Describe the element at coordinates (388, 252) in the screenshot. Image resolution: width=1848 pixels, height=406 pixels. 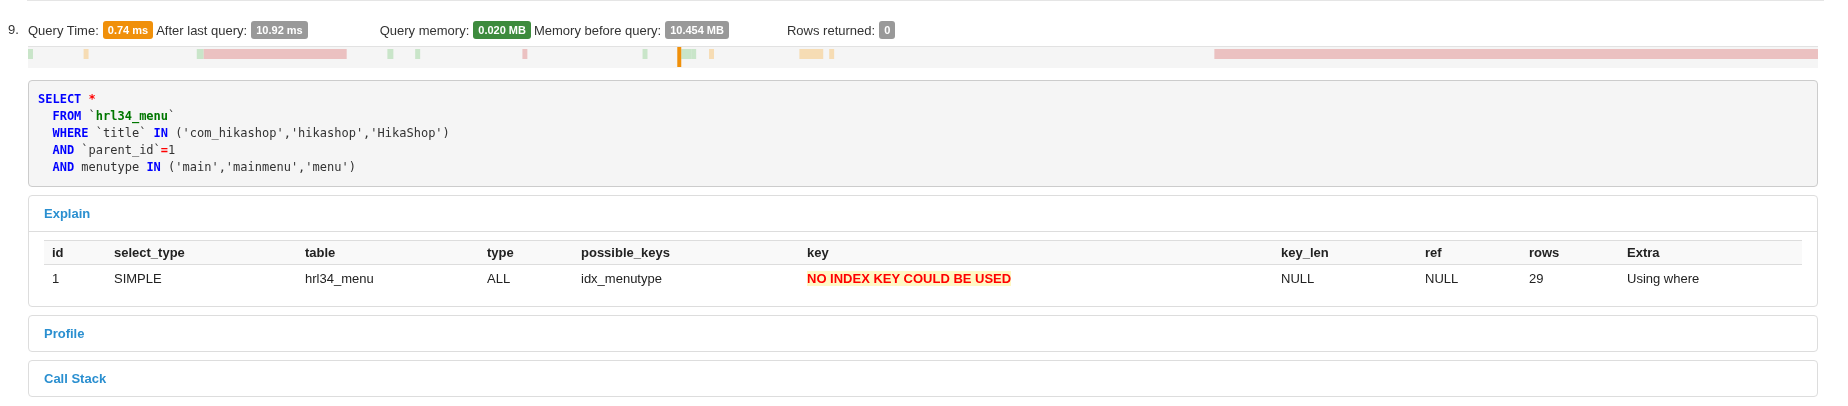
I see `column-header: table` at that location.